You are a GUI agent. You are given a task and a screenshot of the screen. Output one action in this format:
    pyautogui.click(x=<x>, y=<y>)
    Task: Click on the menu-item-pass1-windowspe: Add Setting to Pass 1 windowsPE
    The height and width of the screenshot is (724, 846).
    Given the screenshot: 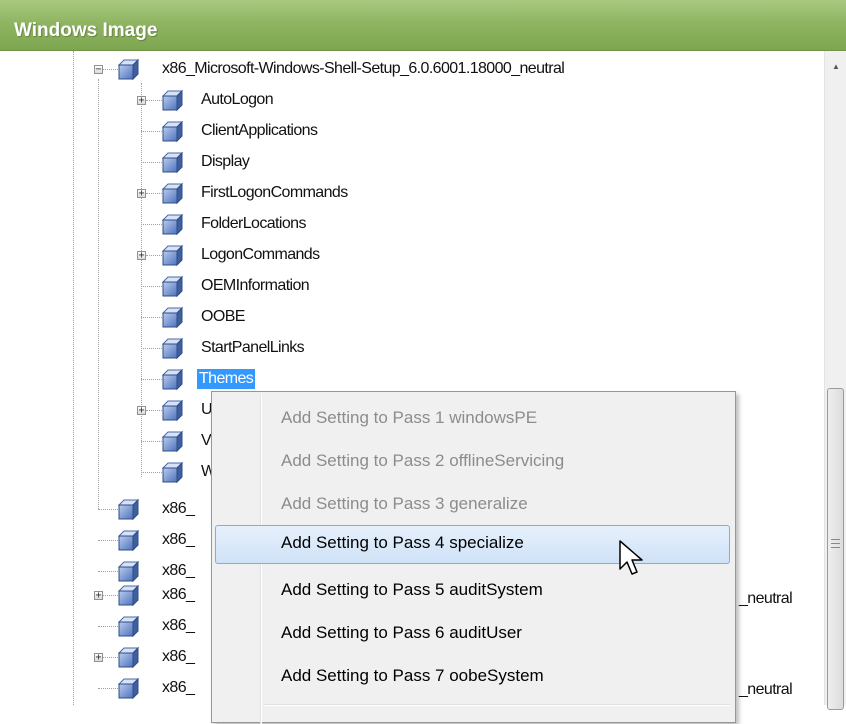 What is the action you would take?
    pyautogui.click(x=472, y=417)
    